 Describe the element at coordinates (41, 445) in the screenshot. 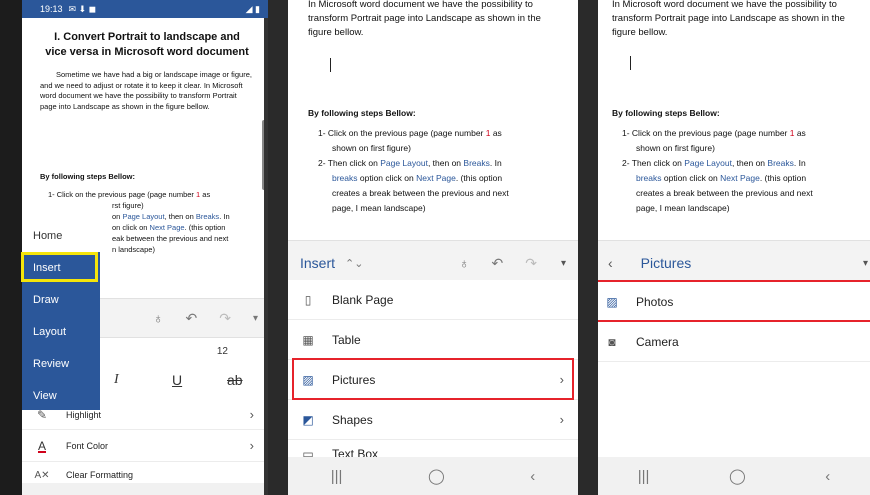

I see `font-color-icon: A` at that location.